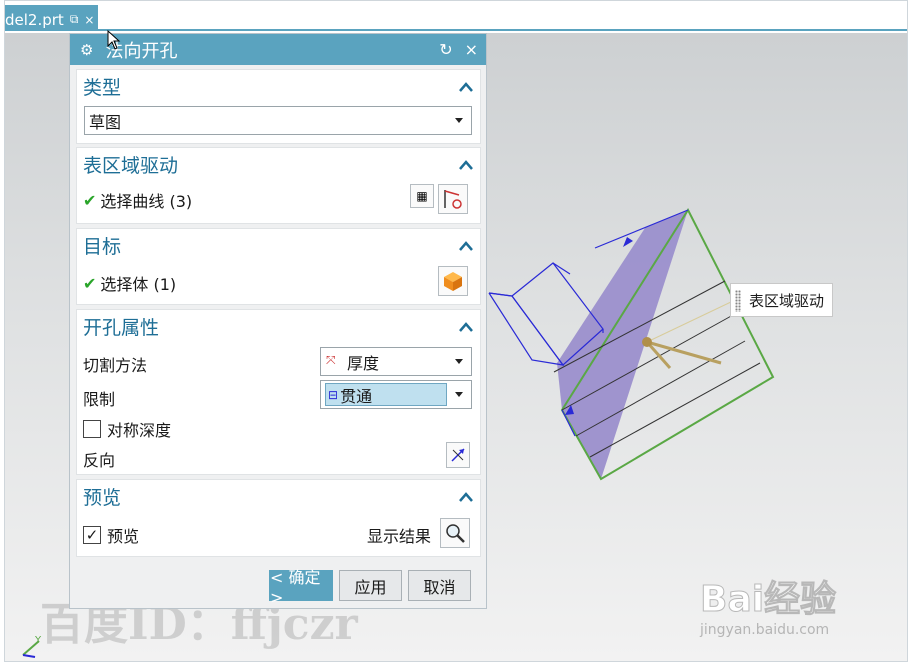  I want to click on callout-label: 表区域驱动, so click(787, 300).